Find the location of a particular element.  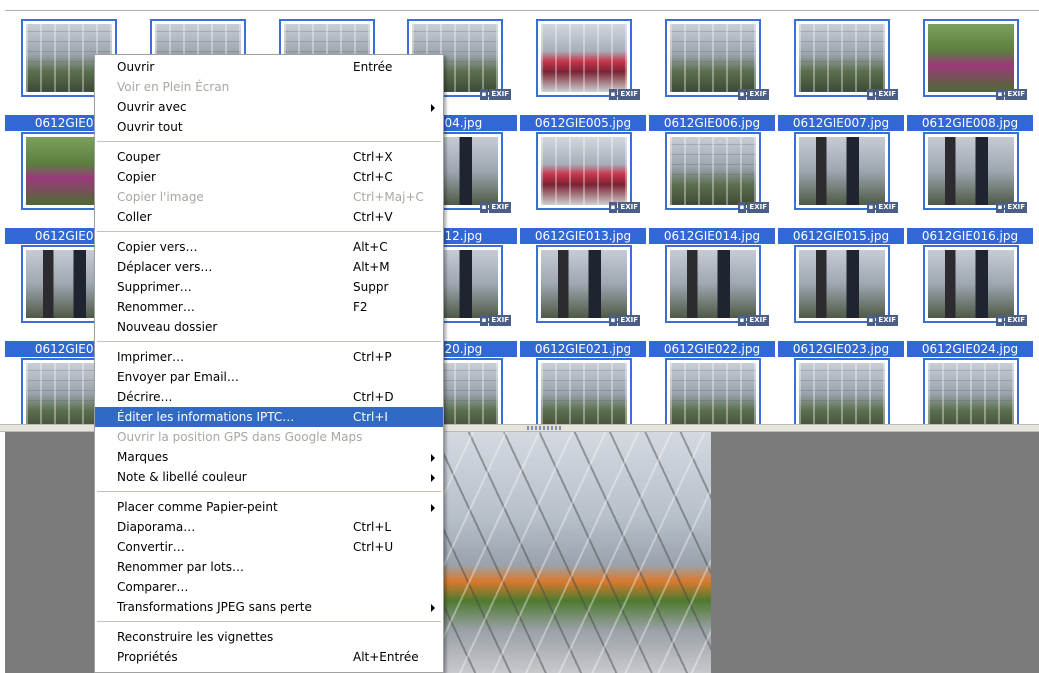

thumbnail-item: ▪ EXIF 0612GIE022.jpg is located at coordinates (712, 301).